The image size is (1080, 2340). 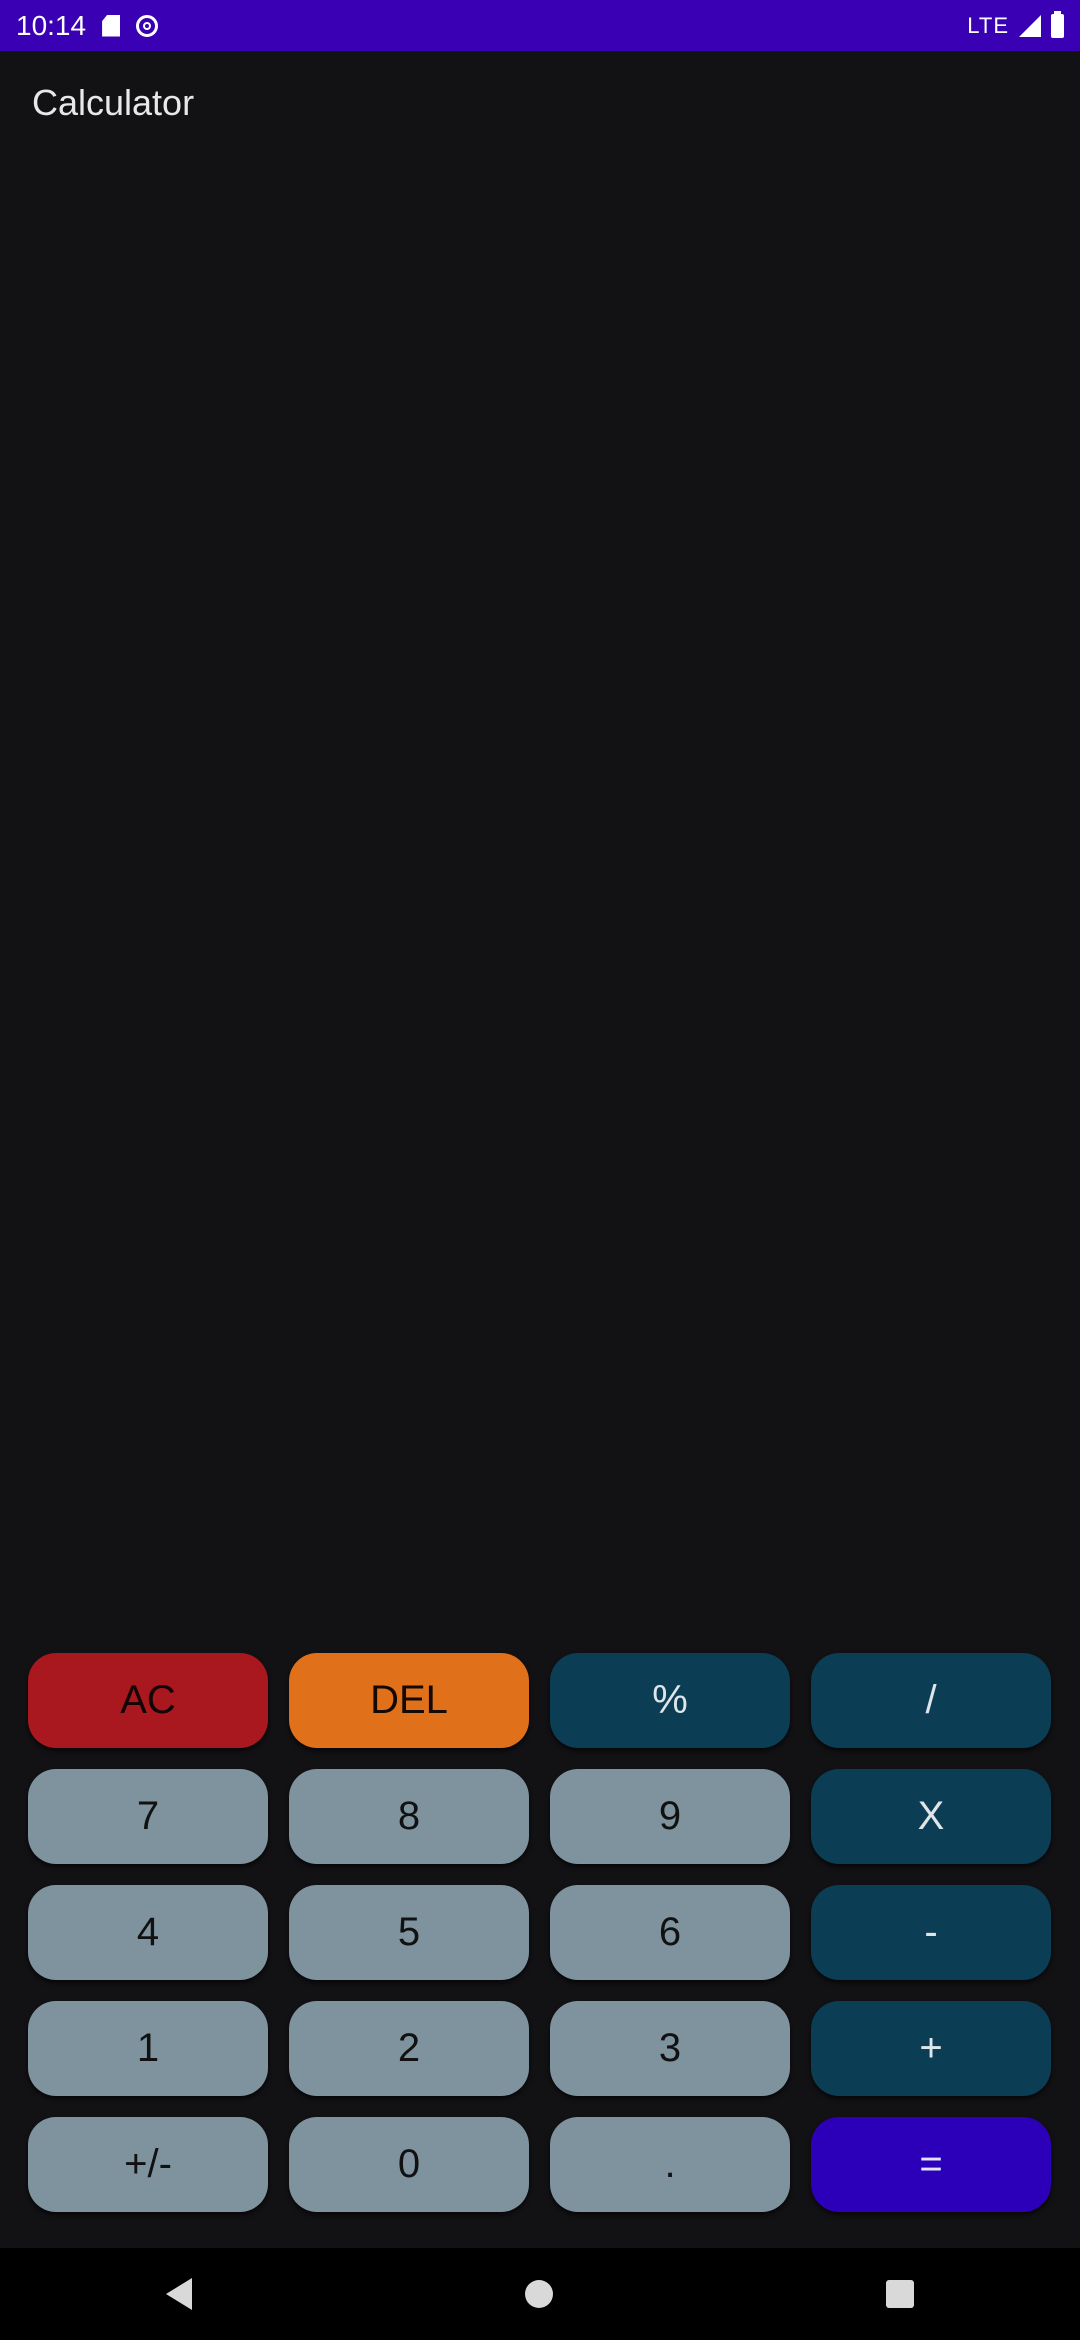 I want to click on digit-0-button: 0, so click(x=409, y=2164).